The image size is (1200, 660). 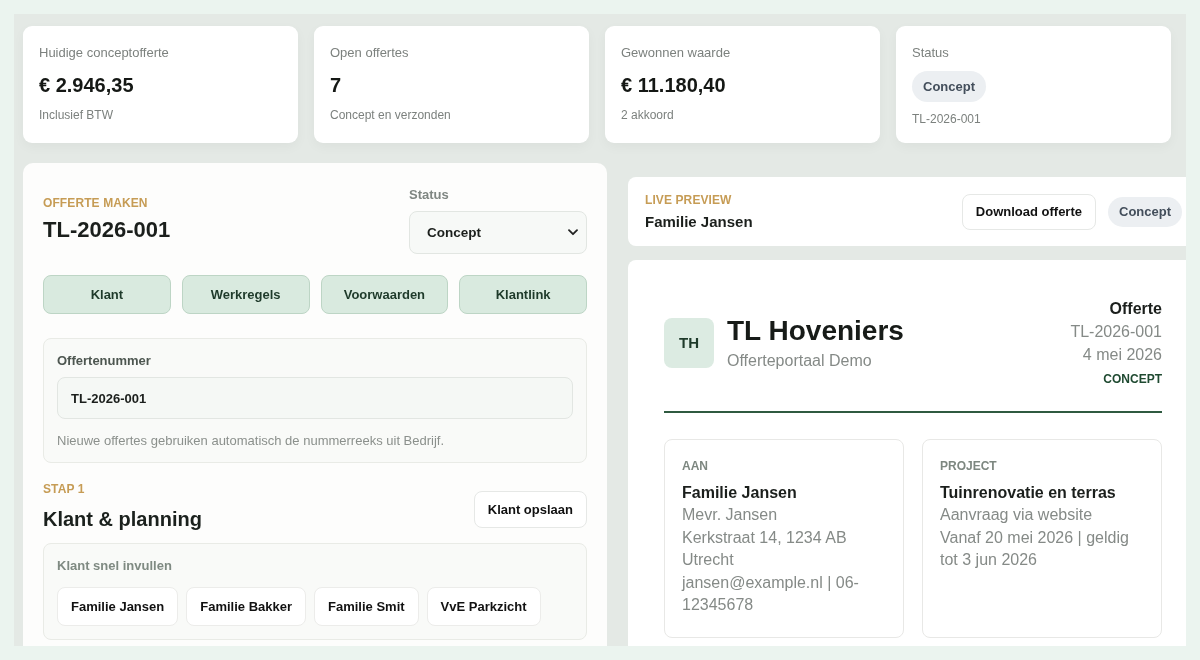 What do you see at coordinates (107, 230) in the screenshot?
I see `quote-title: TL-2026-001` at bounding box center [107, 230].